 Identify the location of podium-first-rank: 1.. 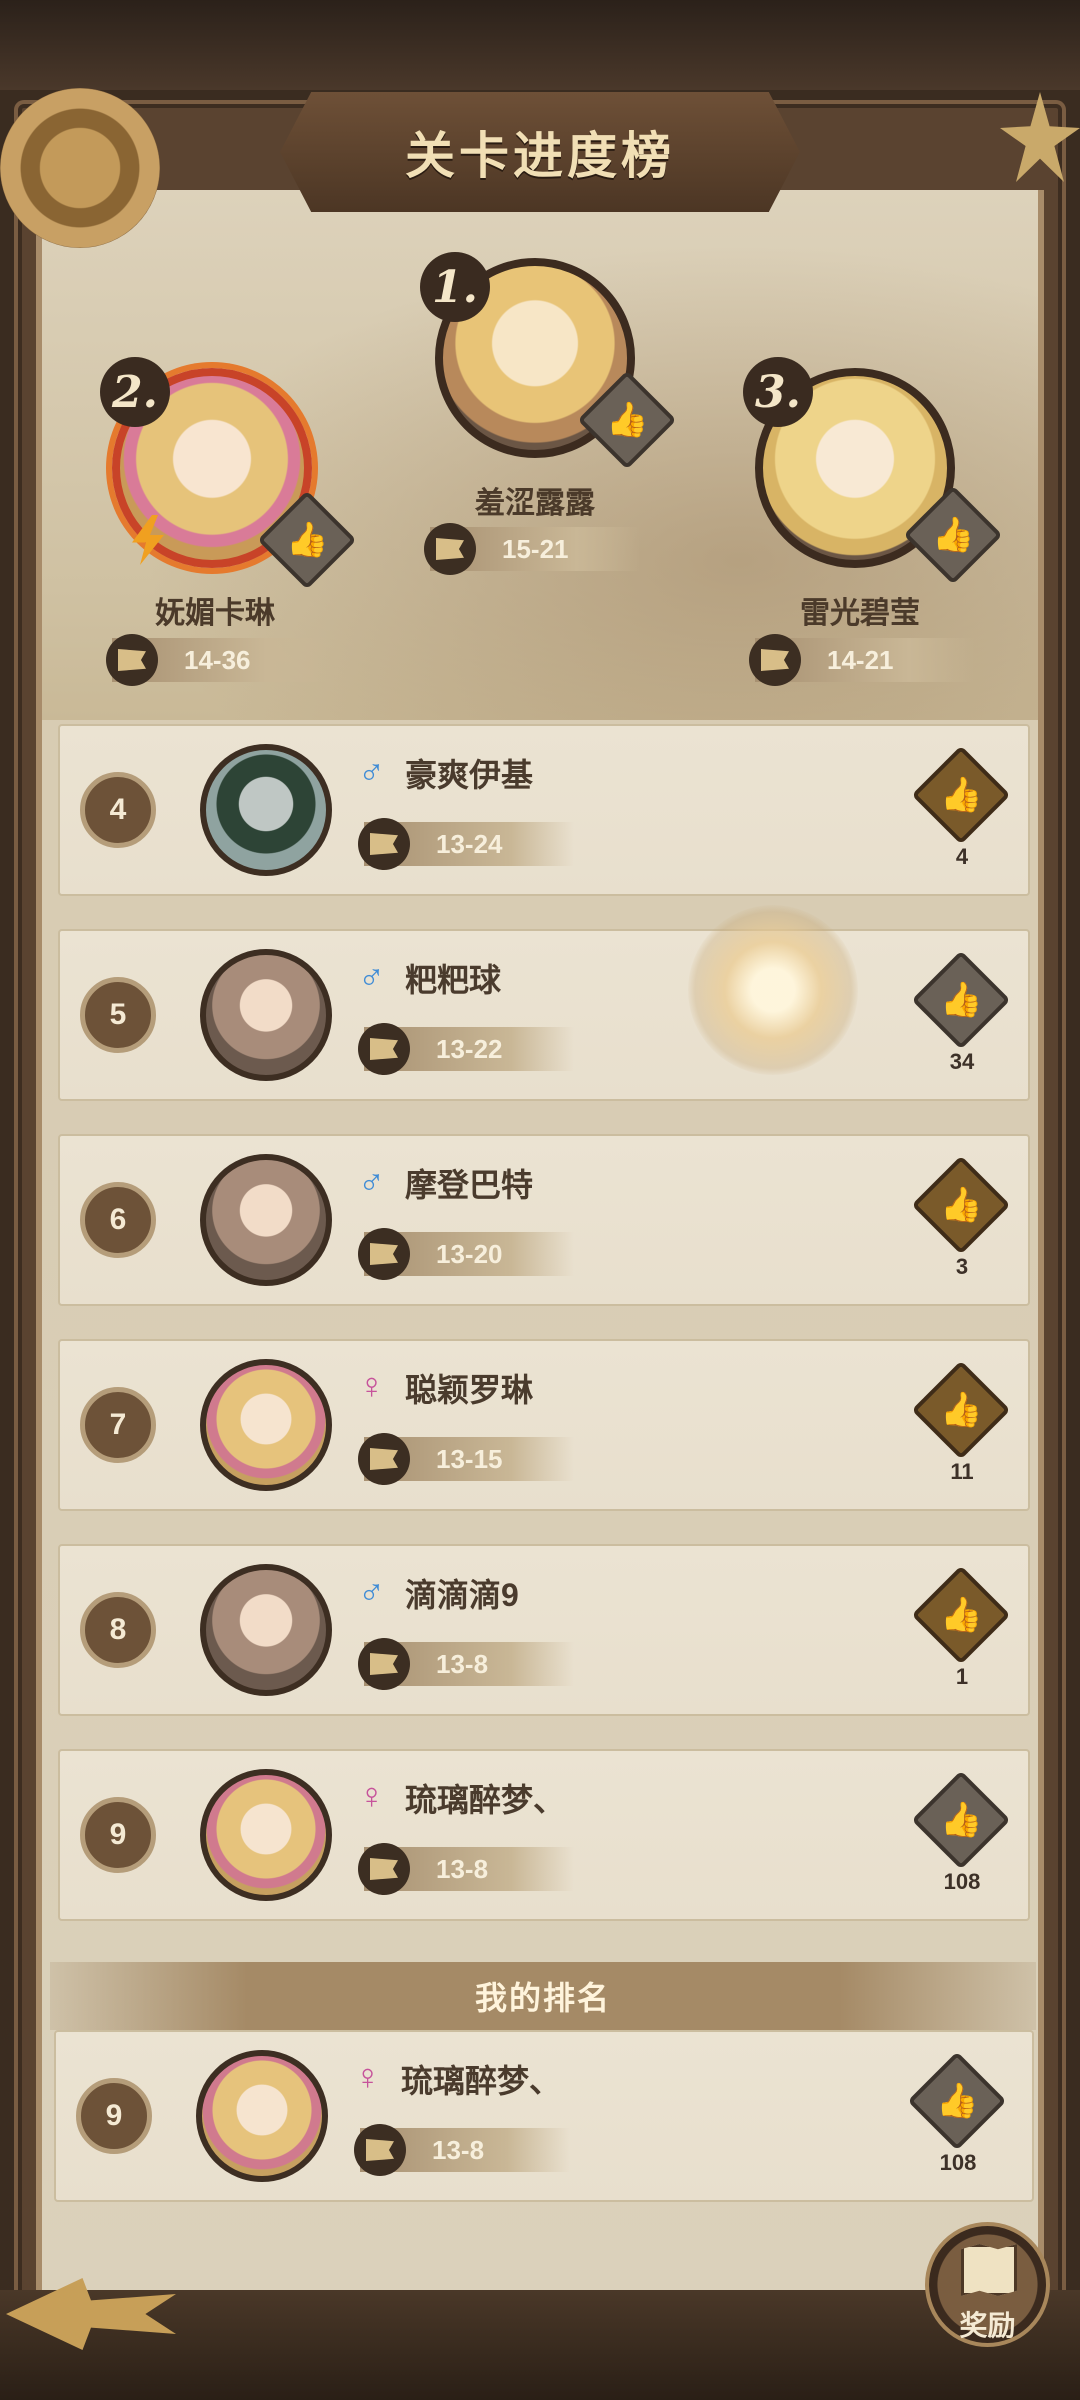
(455, 287).